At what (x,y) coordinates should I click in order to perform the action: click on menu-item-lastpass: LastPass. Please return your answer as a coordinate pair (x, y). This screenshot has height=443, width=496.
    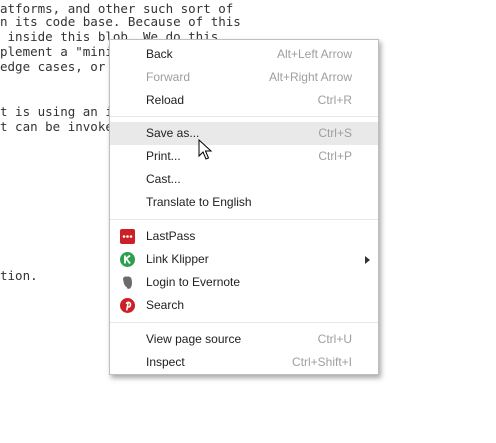
    Looking at the image, I should click on (244, 236).